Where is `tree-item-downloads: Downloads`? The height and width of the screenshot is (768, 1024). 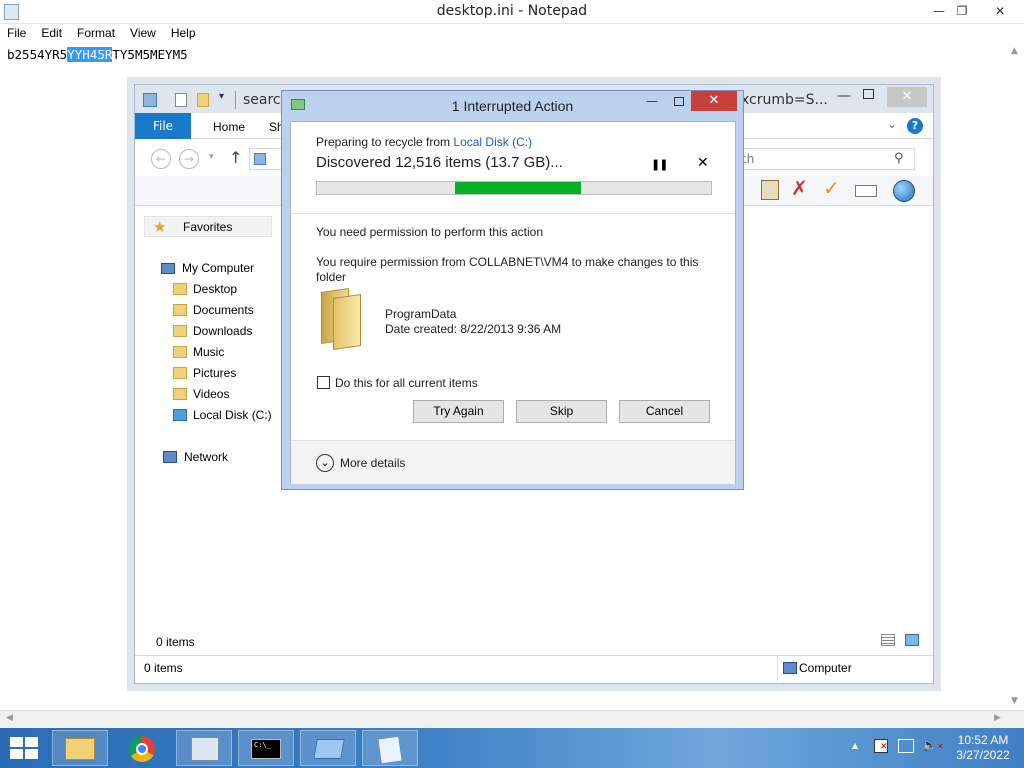 tree-item-downloads: Downloads is located at coordinates (212, 331).